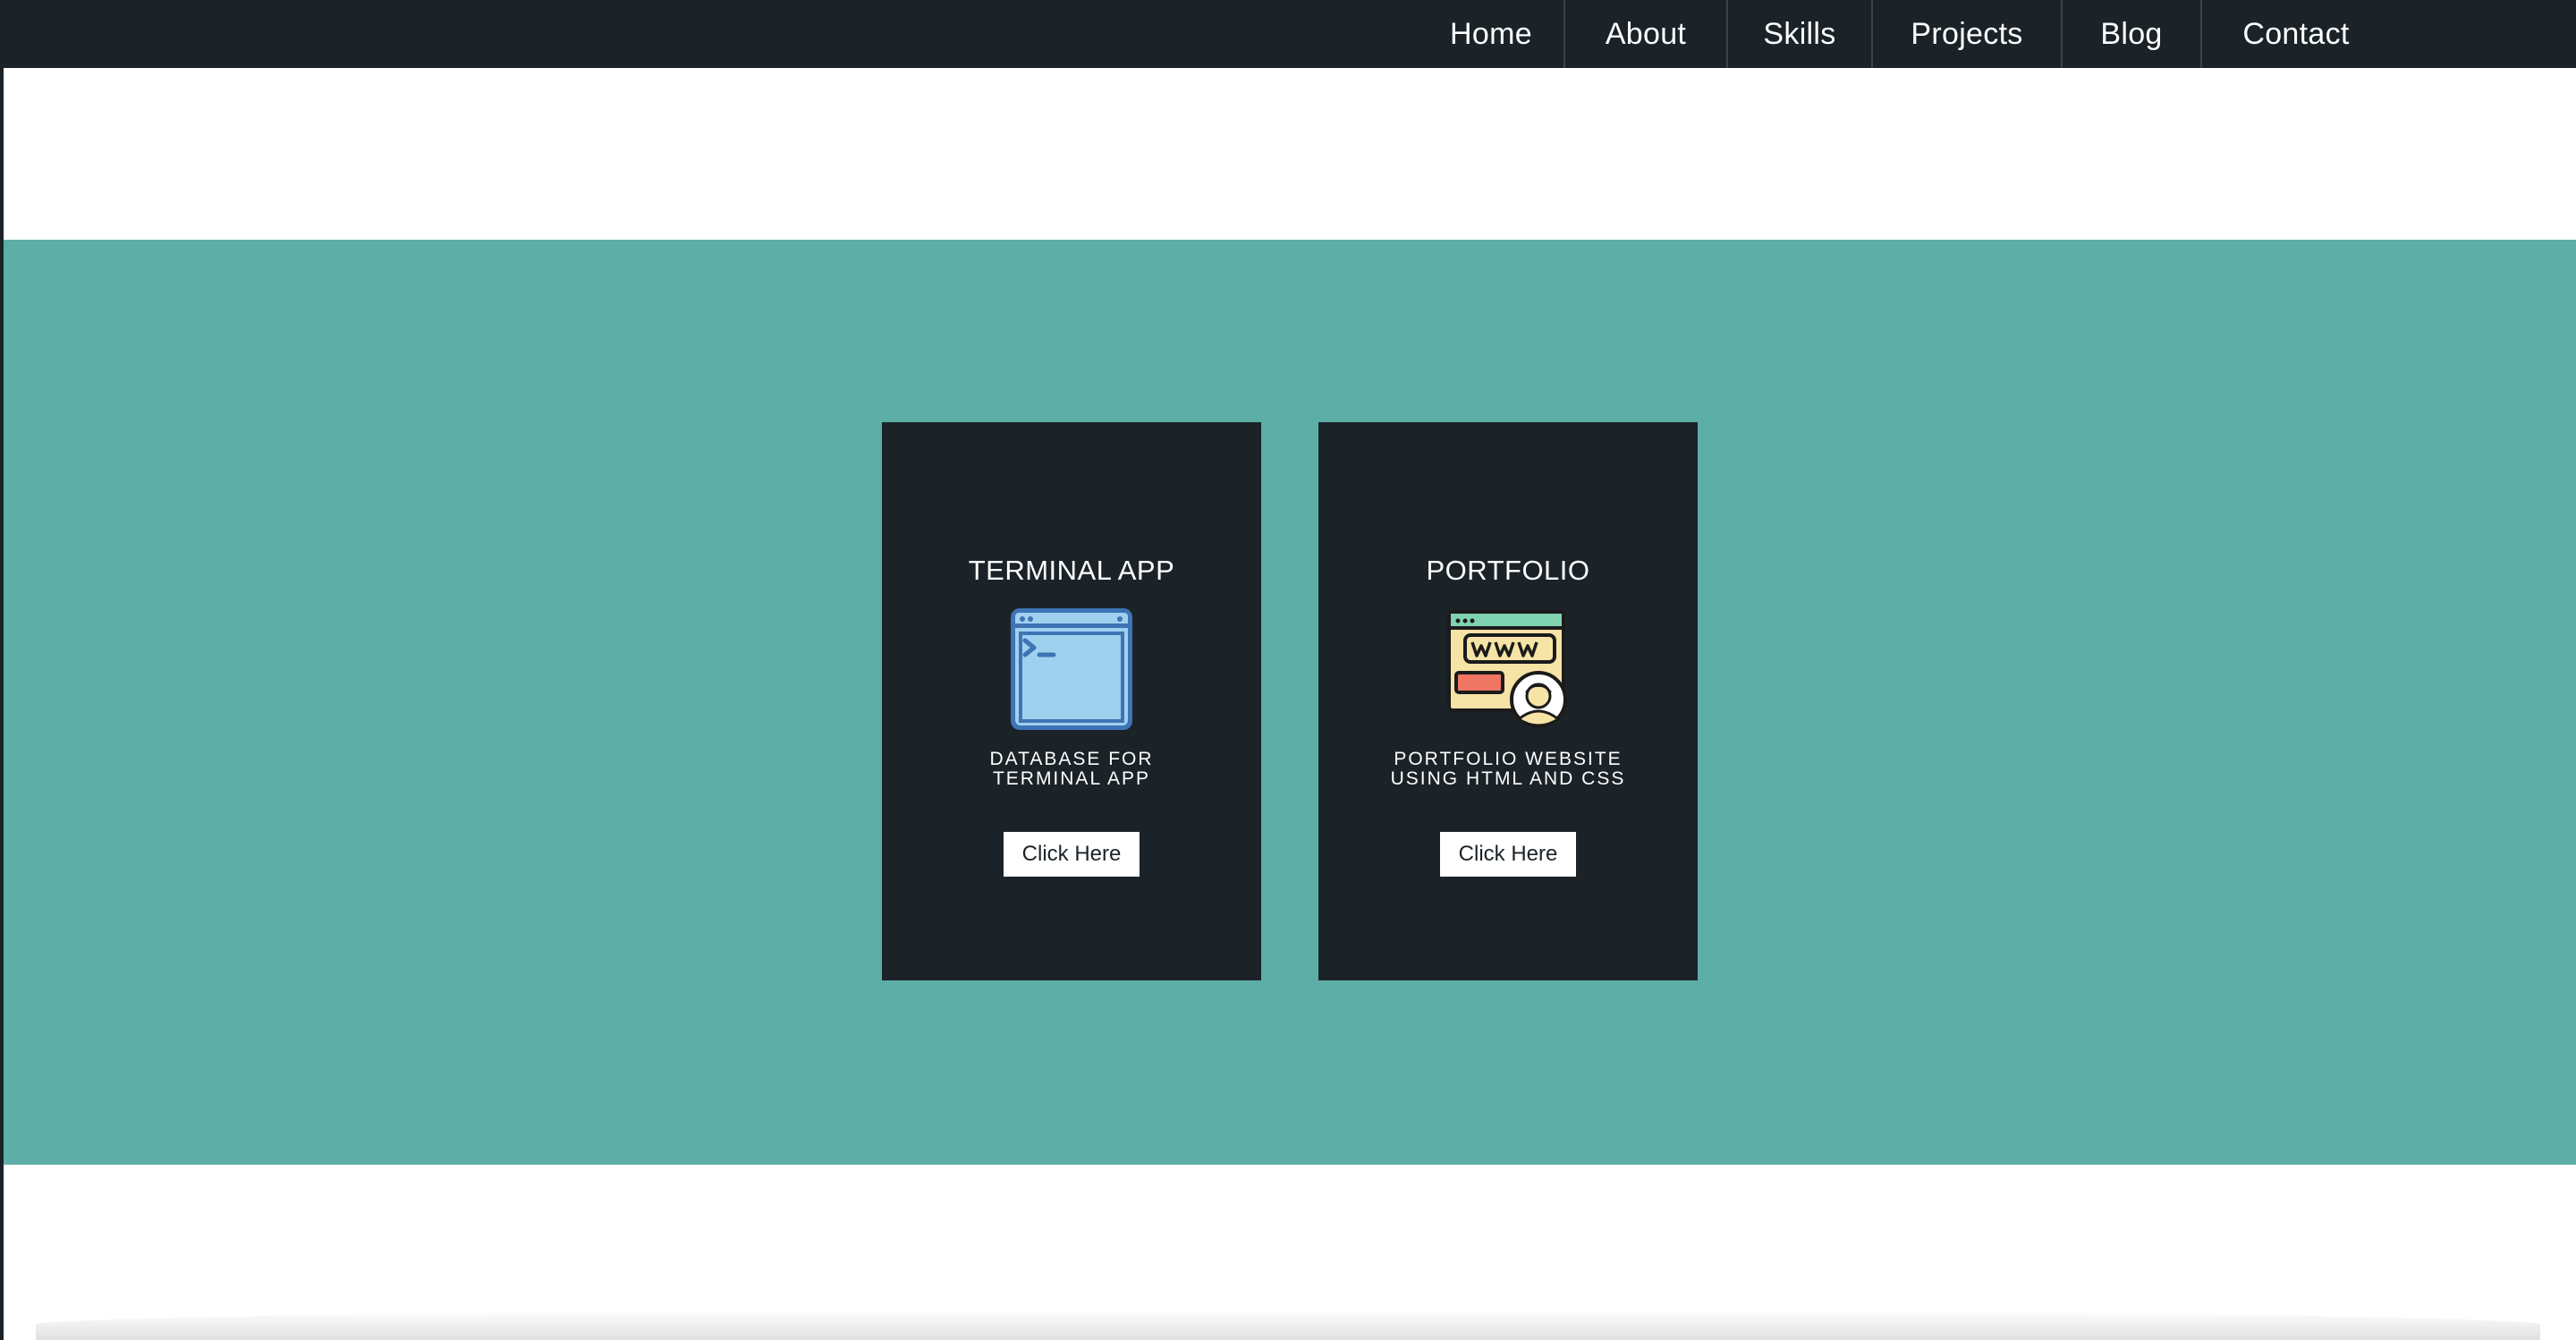 The height and width of the screenshot is (1340, 2576). What do you see at coordinates (1071, 769) in the screenshot?
I see `project-description: DATABASE FOR TERMINAL APP` at bounding box center [1071, 769].